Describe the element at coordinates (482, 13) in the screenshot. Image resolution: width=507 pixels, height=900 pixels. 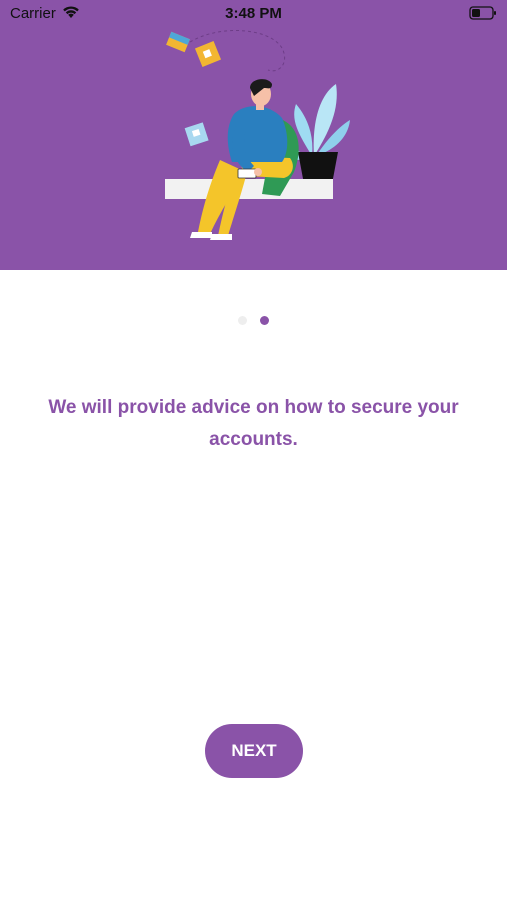
I see `battery-icon` at that location.